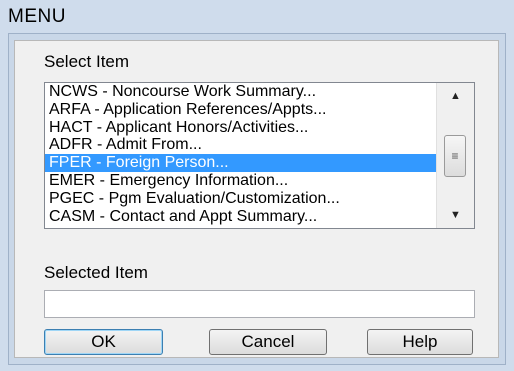 The width and height of the screenshot is (514, 371). I want to click on selected-item-field, so click(259, 304).